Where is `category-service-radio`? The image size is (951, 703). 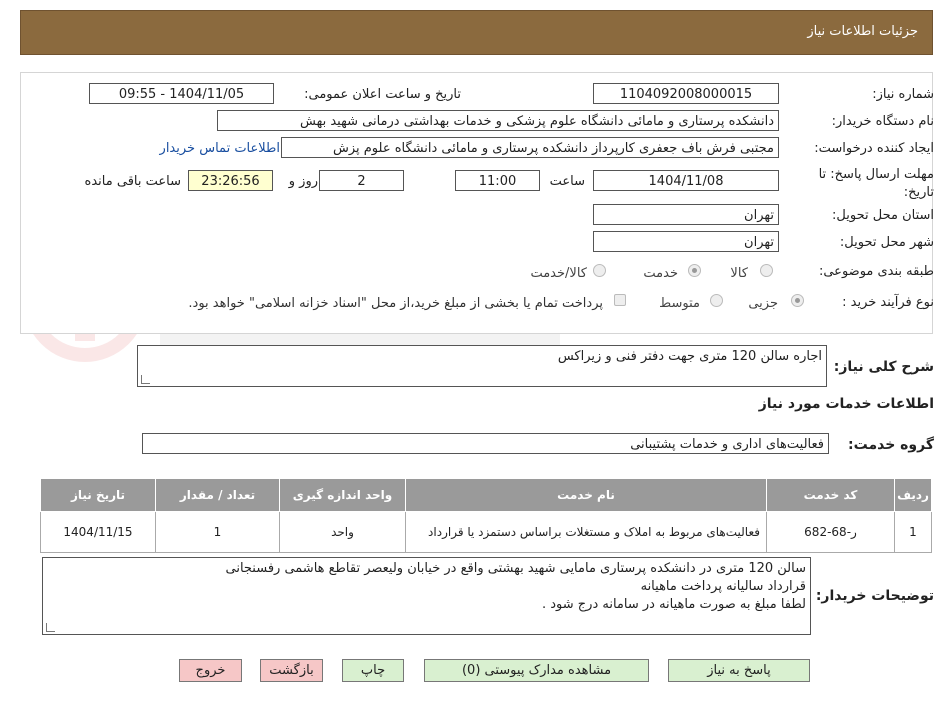 category-service-radio is located at coordinates (694, 270).